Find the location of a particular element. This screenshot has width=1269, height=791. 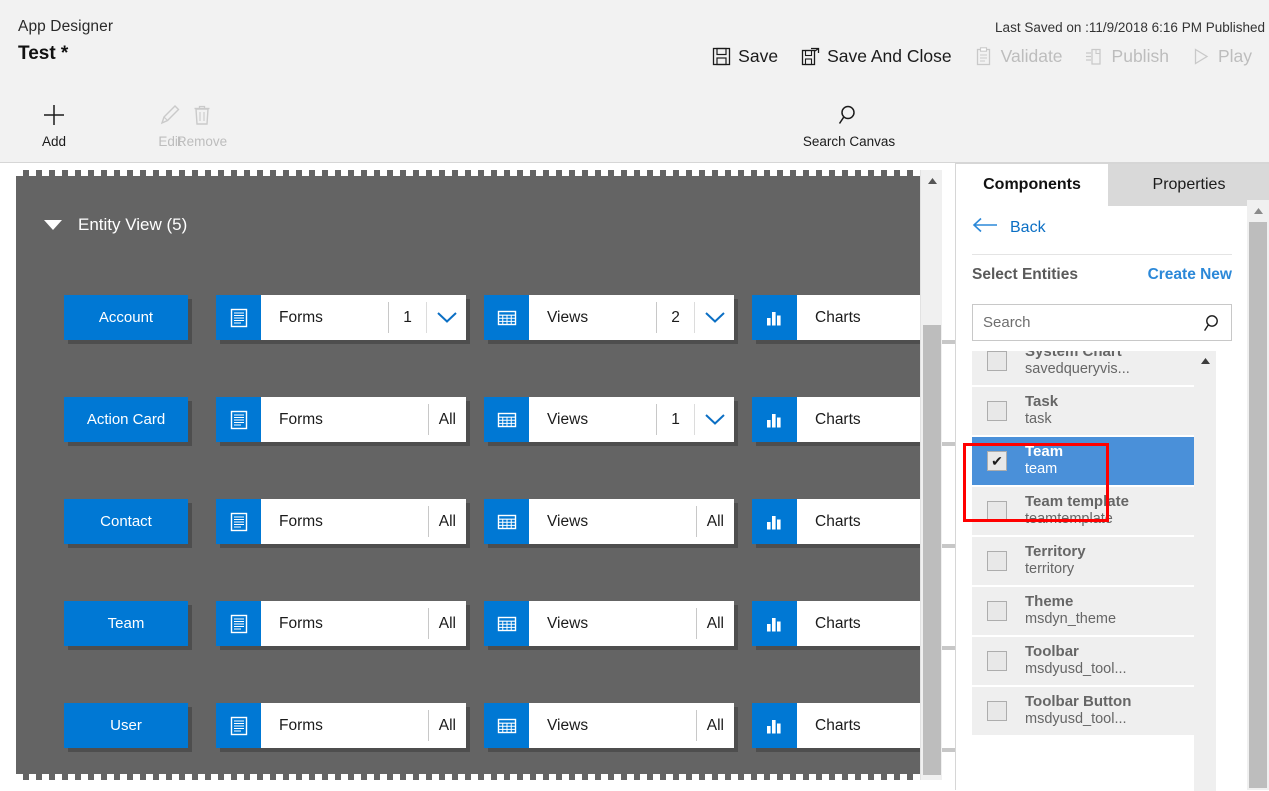

entity-logical-name: team is located at coordinates (1041, 469).